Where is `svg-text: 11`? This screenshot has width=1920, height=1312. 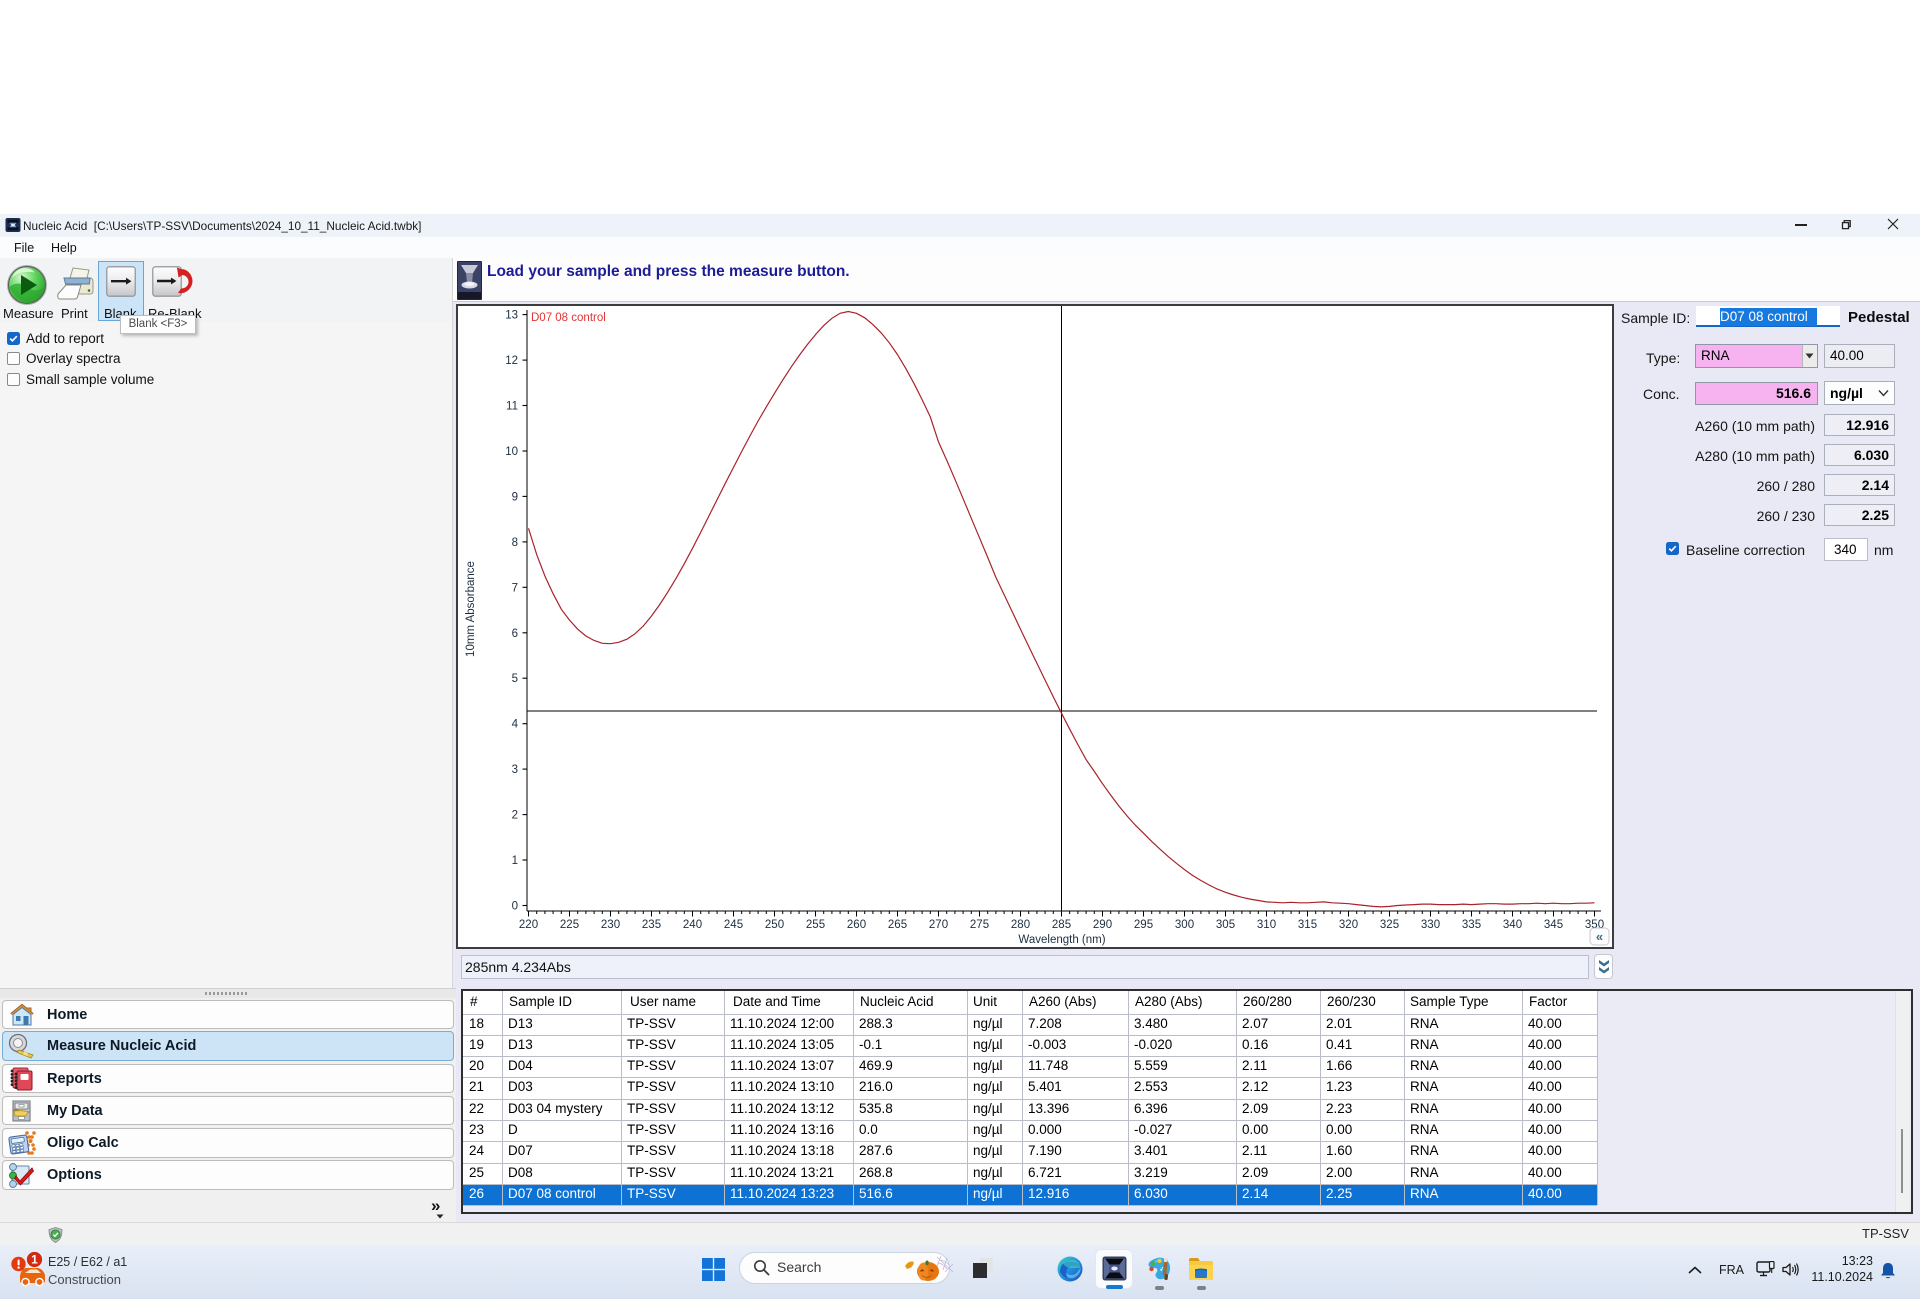 svg-text: 11 is located at coordinates (512, 407).